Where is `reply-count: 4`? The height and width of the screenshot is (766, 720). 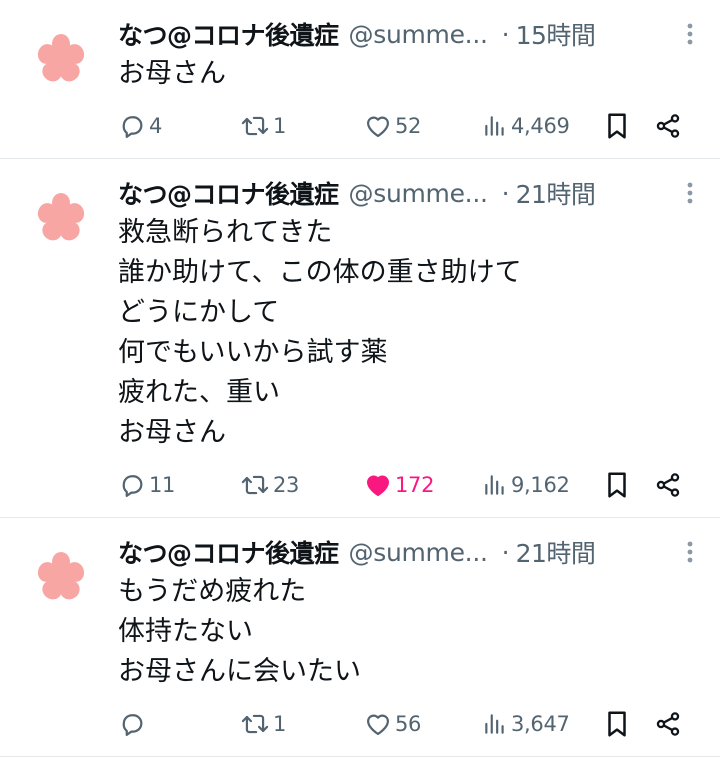
reply-count: 4 is located at coordinates (156, 126).